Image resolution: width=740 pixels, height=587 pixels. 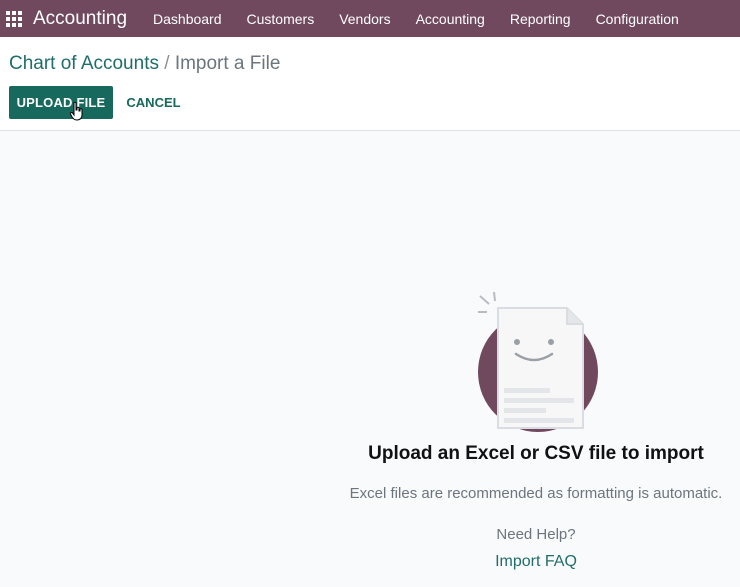 I want to click on menu-item-reporting: Reporting, so click(x=540, y=19).